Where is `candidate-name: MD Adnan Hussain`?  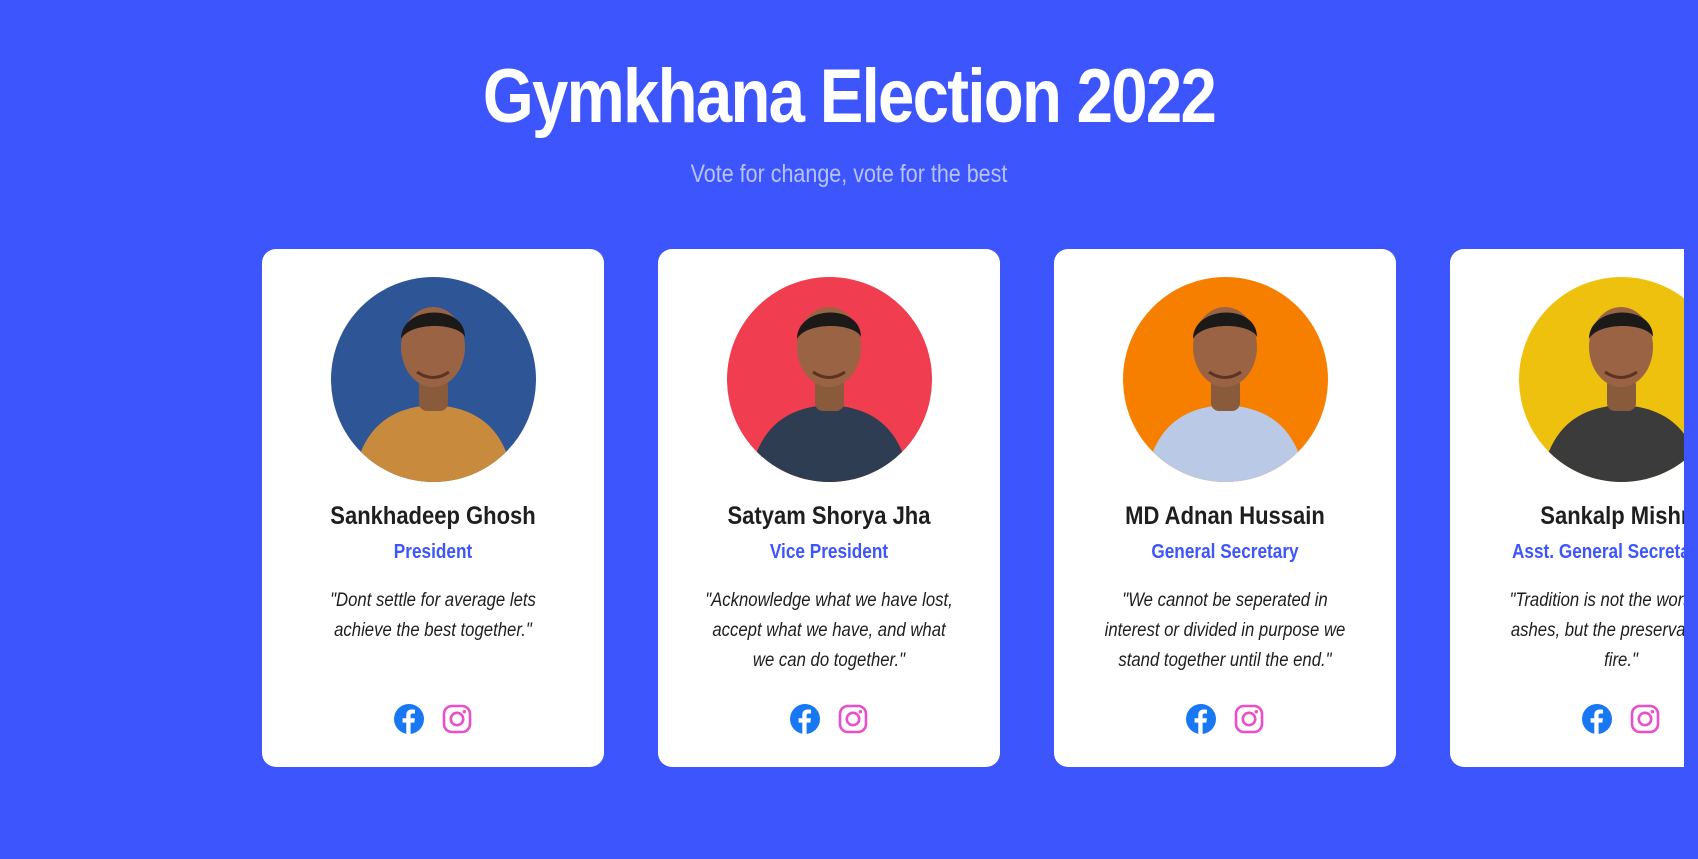
candidate-name: MD Adnan Hussain is located at coordinates (1225, 516).